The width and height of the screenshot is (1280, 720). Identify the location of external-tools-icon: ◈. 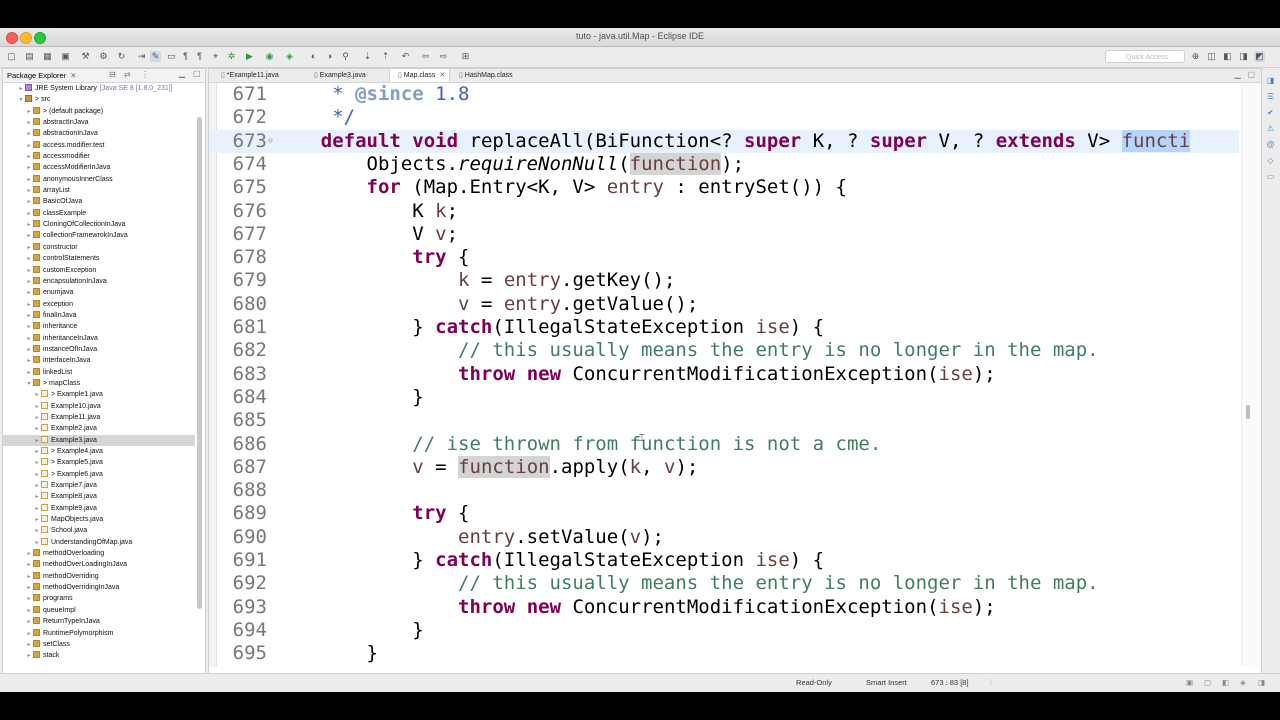
(289, 56).